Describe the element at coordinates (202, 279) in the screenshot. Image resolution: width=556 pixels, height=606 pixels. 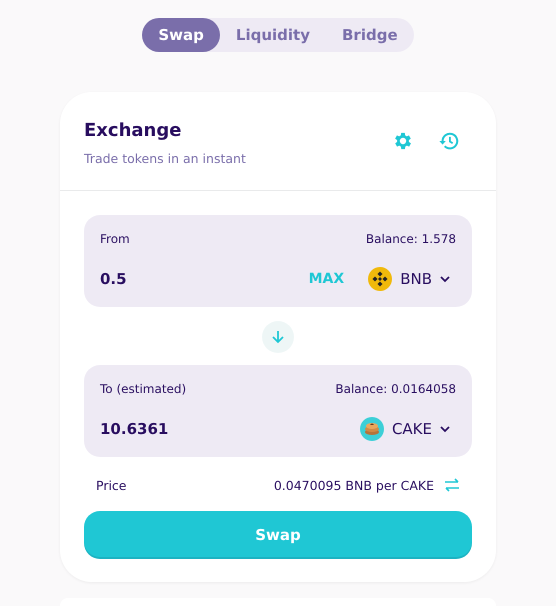
I see `amount-field: 0.5` at that location.